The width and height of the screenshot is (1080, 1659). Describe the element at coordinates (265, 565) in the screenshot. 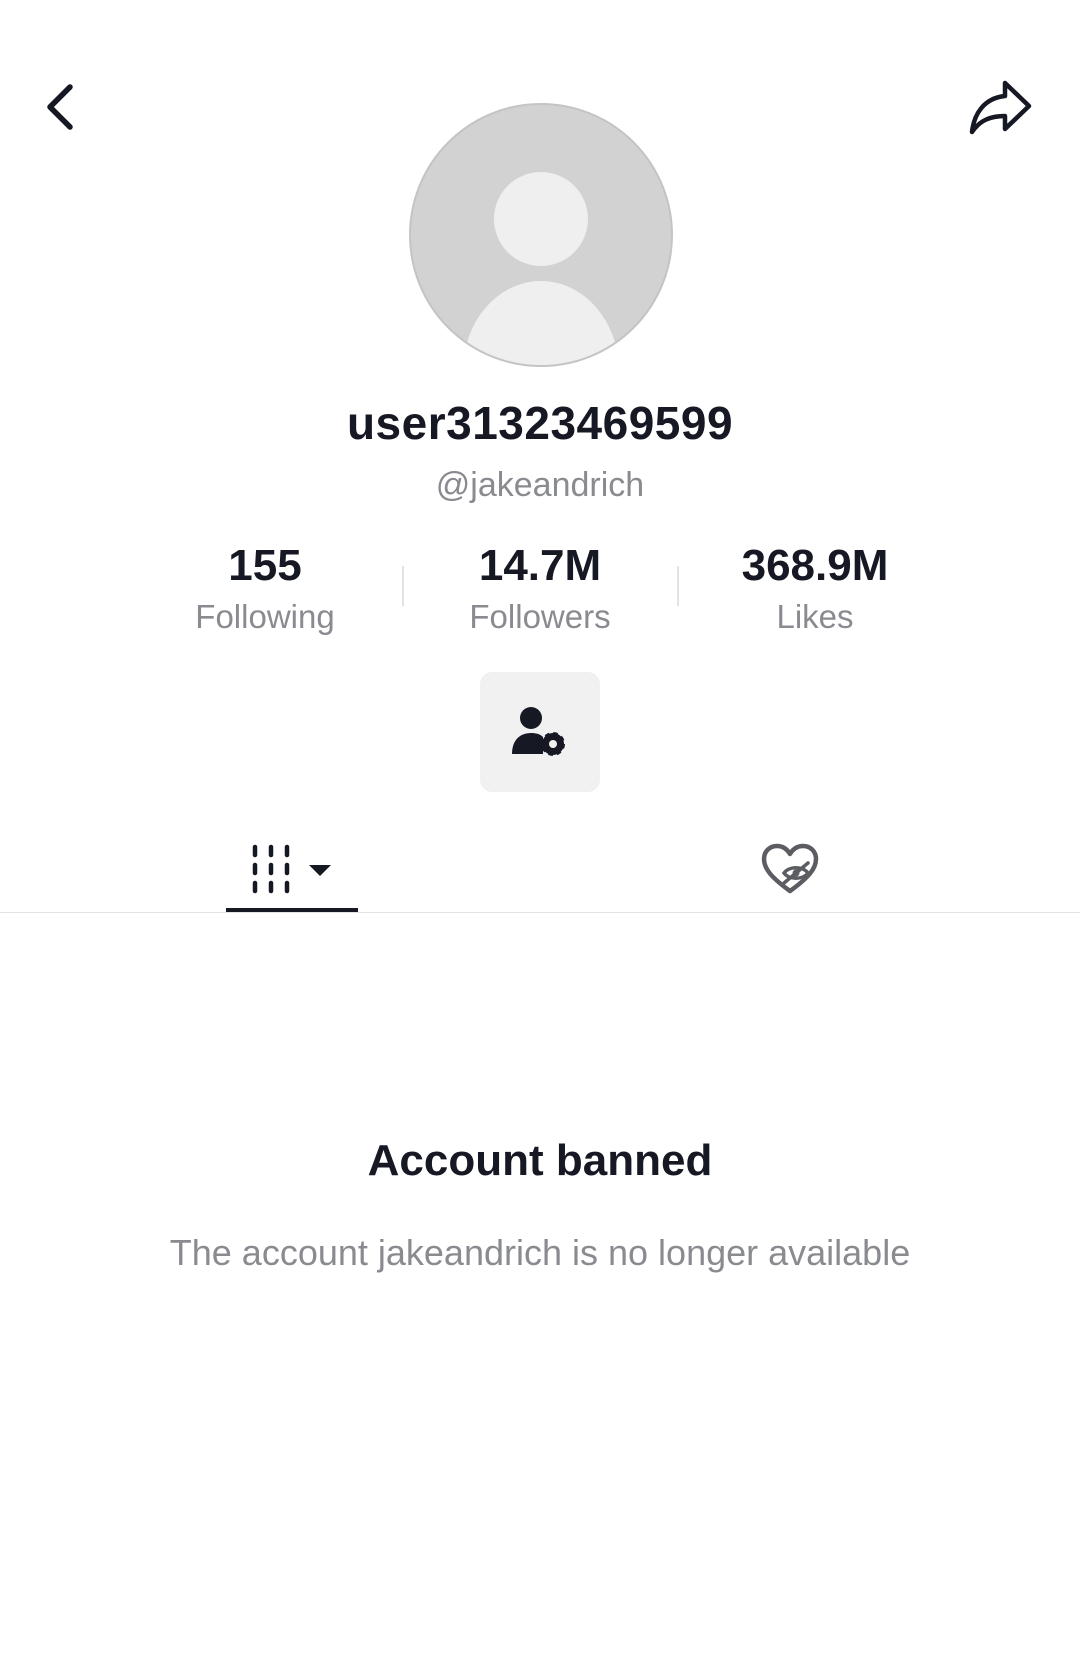

I see `stat-value: 155` at that location.